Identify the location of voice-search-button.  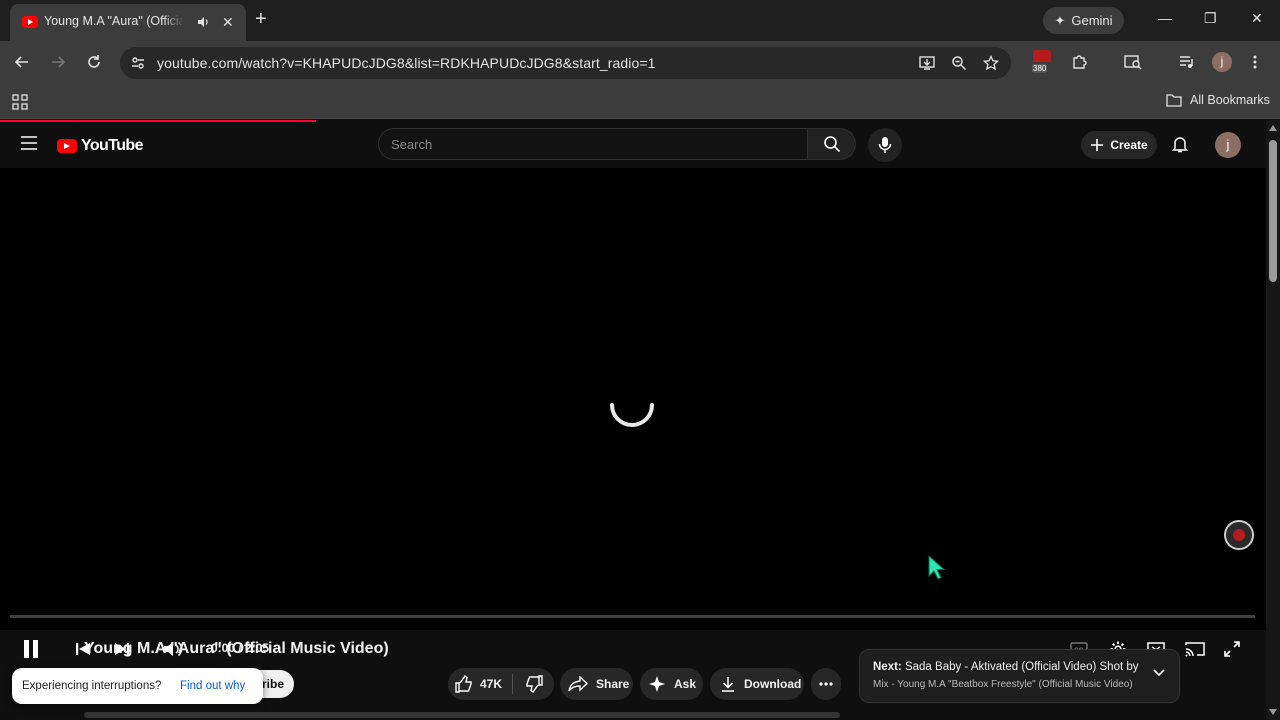
(885, 145).